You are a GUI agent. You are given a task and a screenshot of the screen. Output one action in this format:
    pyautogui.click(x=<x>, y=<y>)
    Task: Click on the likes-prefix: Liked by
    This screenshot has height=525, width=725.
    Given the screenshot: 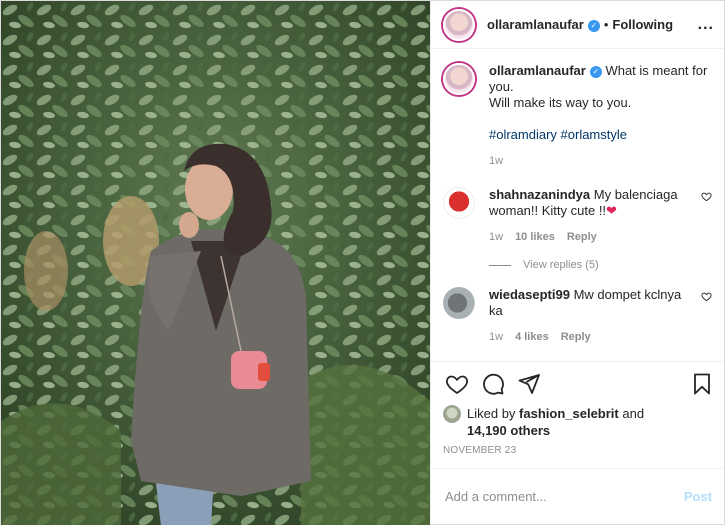 What is the action you would take?
    pyautogui.click(x=491, y=413)
    